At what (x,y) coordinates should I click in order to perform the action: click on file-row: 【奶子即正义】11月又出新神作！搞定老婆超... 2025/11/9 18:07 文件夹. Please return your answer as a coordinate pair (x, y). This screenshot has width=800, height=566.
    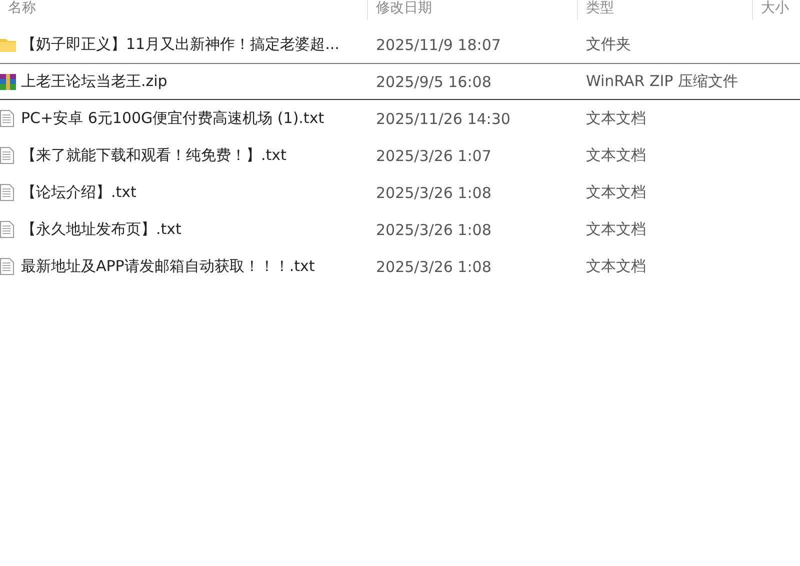
    Looking at the image, I should click on (400, 44).